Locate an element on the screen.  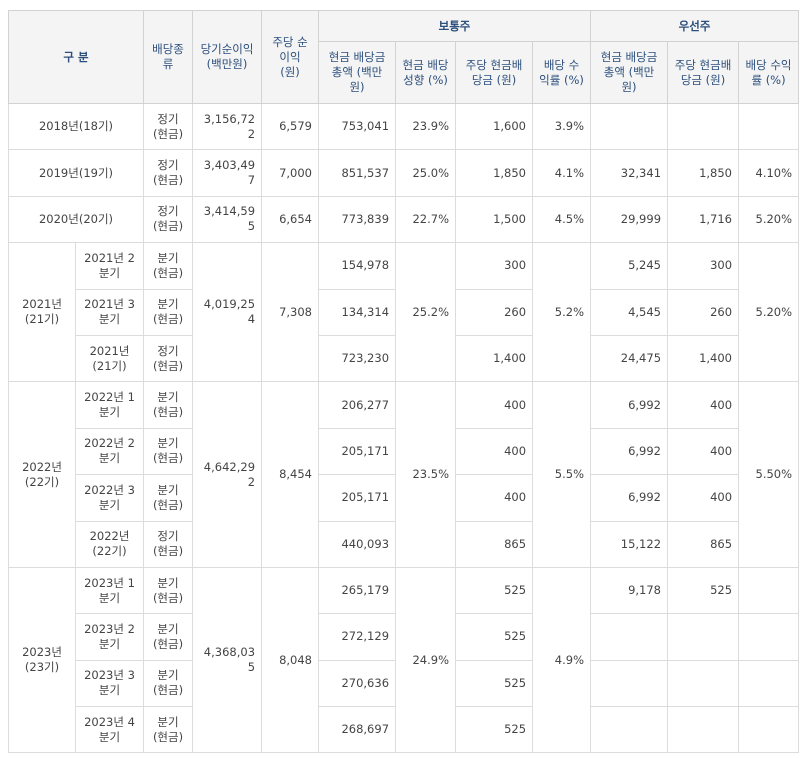
net-income-cell: 4,019,254 is located at coordinates (227, 312).